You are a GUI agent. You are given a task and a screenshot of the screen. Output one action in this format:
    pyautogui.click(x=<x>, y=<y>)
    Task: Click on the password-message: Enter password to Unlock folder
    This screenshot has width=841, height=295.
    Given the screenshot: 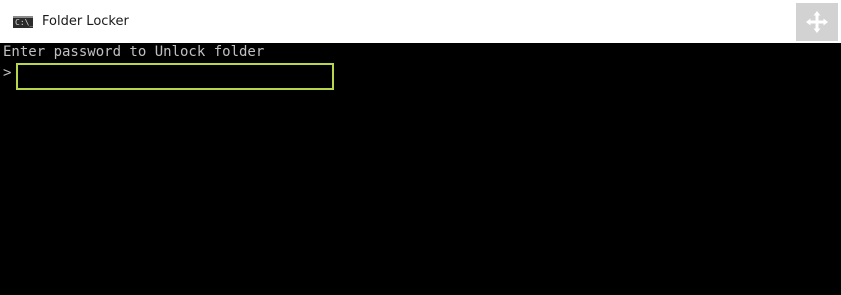 What is the action you would take?
    pyautogui.click(x=134, y=52)
    